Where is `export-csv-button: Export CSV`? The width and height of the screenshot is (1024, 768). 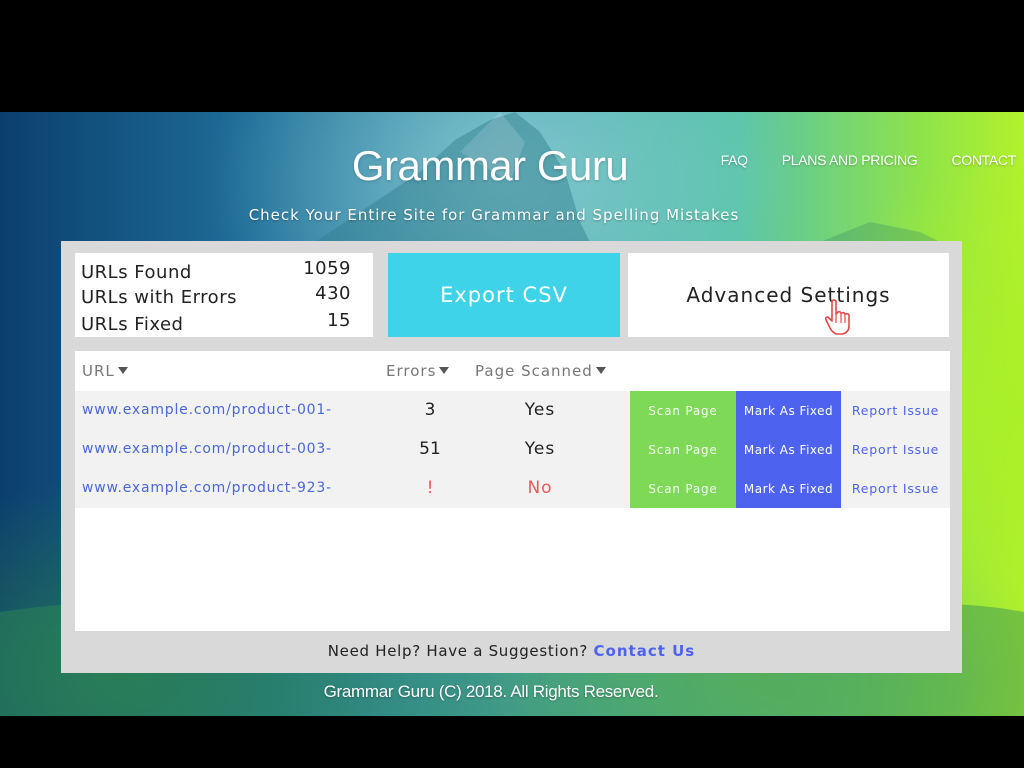 export-csv-button: Export CSV is located at coordinates (504, 295).